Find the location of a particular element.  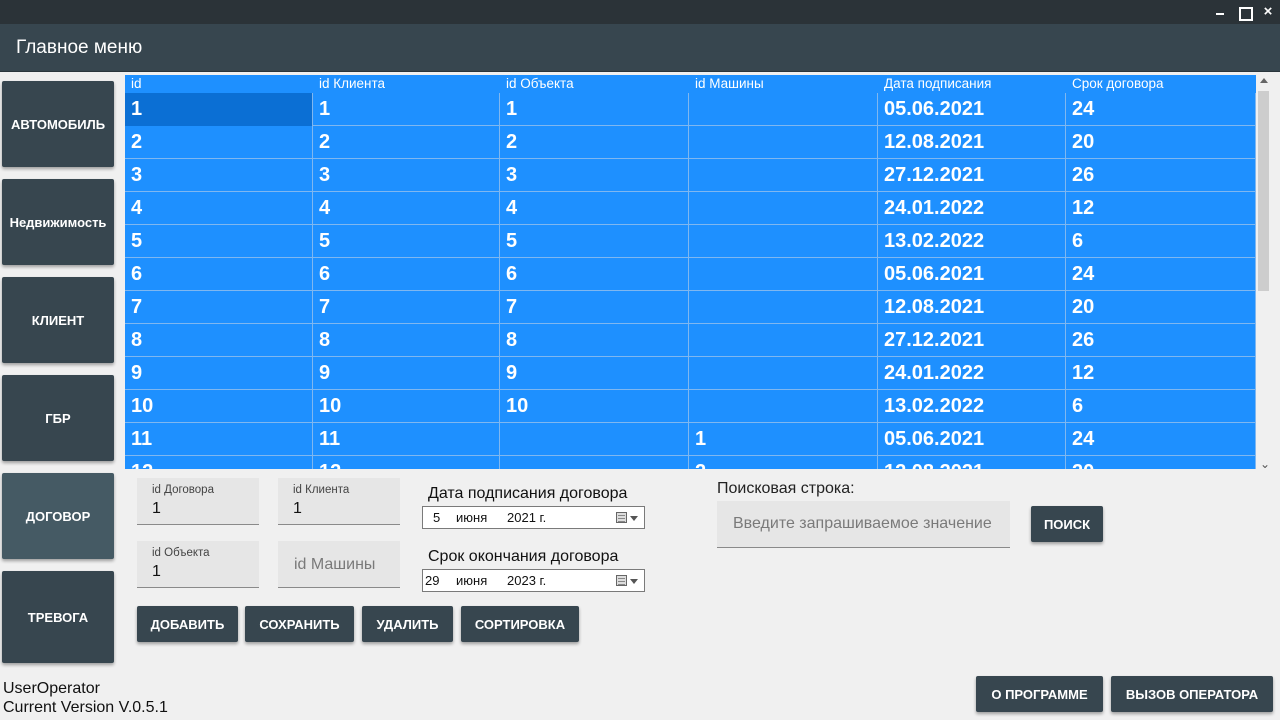

client-id-value: 1 is located at coordinates (297, 509).